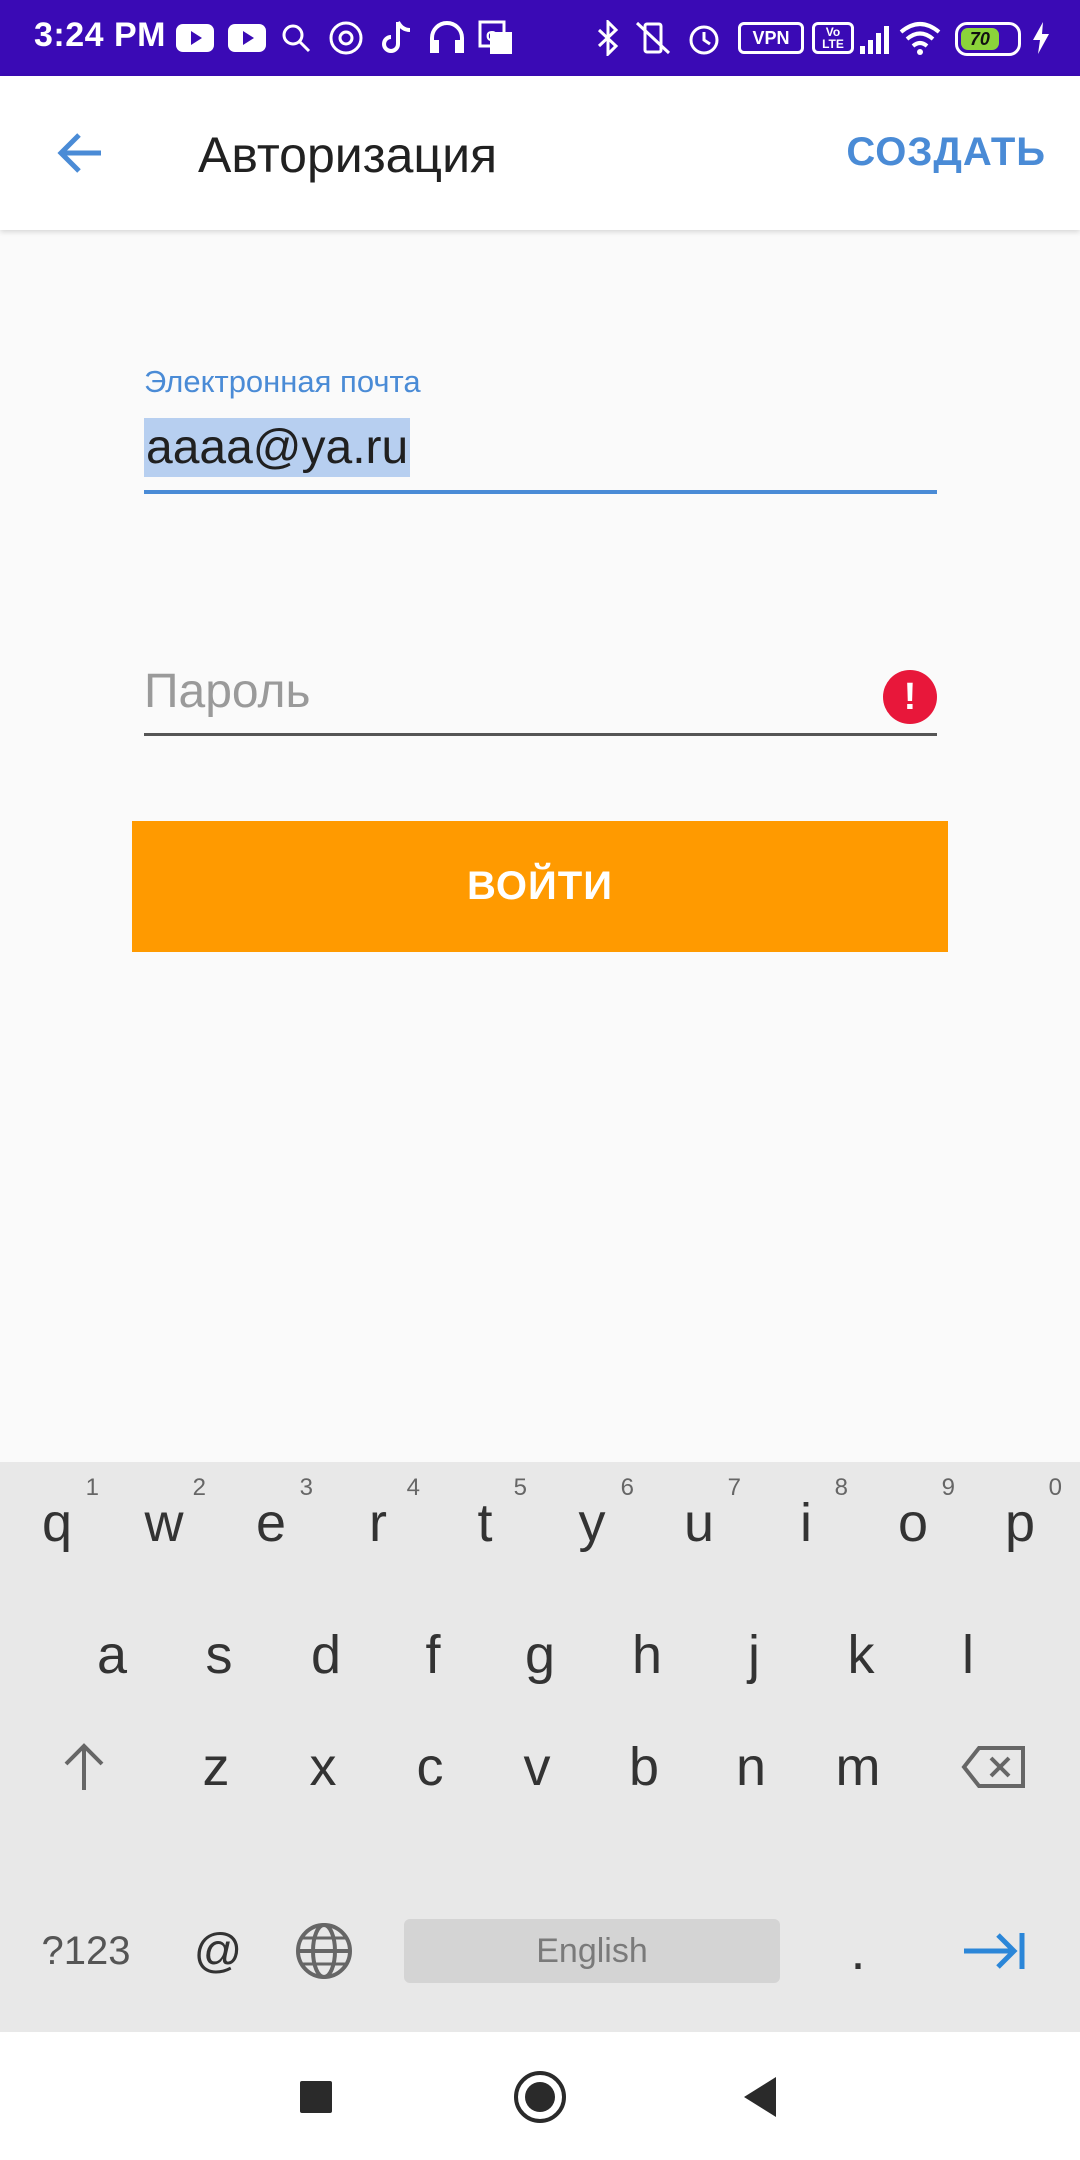  What do you see at coordinates (92, 1487) in the screenshot?
I see `key-hint: 1` at bounding box center [92, 1487].